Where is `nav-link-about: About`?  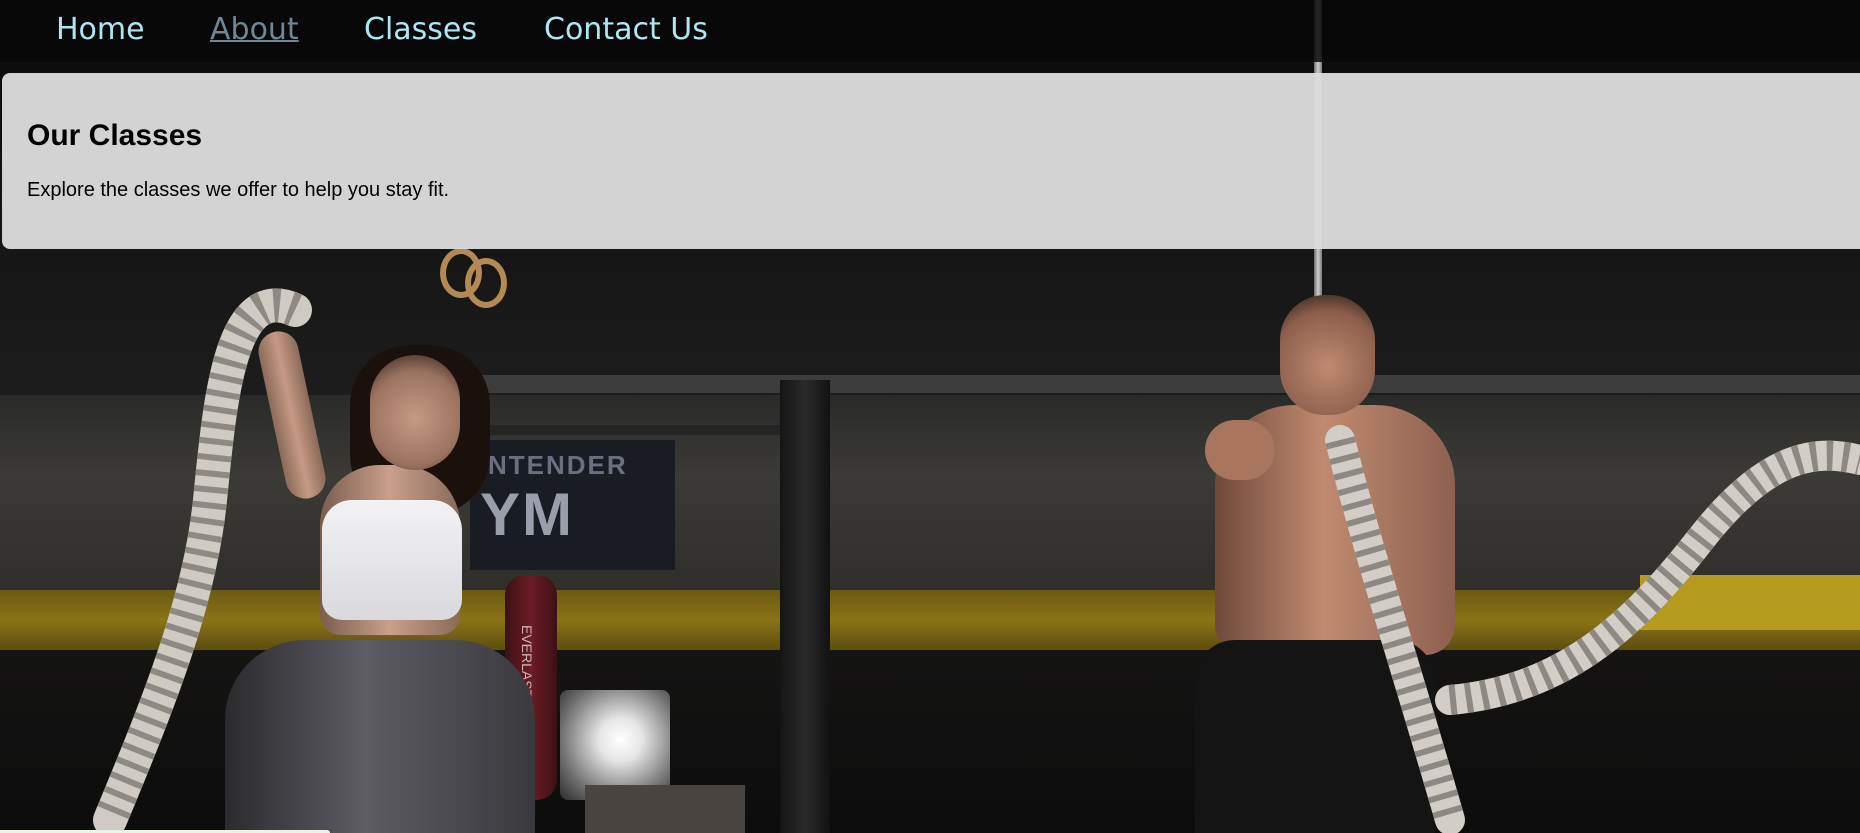
nav-link-about: About is located at coordinates (254, 30).